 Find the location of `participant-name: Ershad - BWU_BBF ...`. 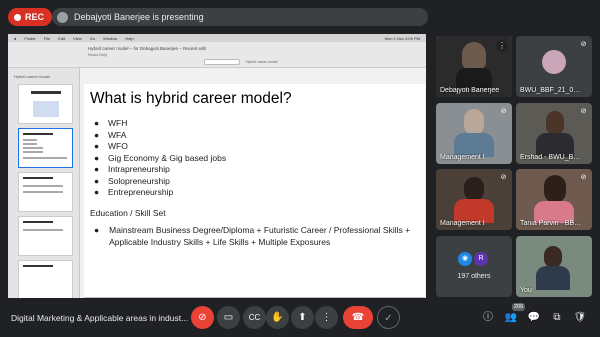

participant-name: Ershad - BWU_BBF ... is located at coordinates (551, 157).